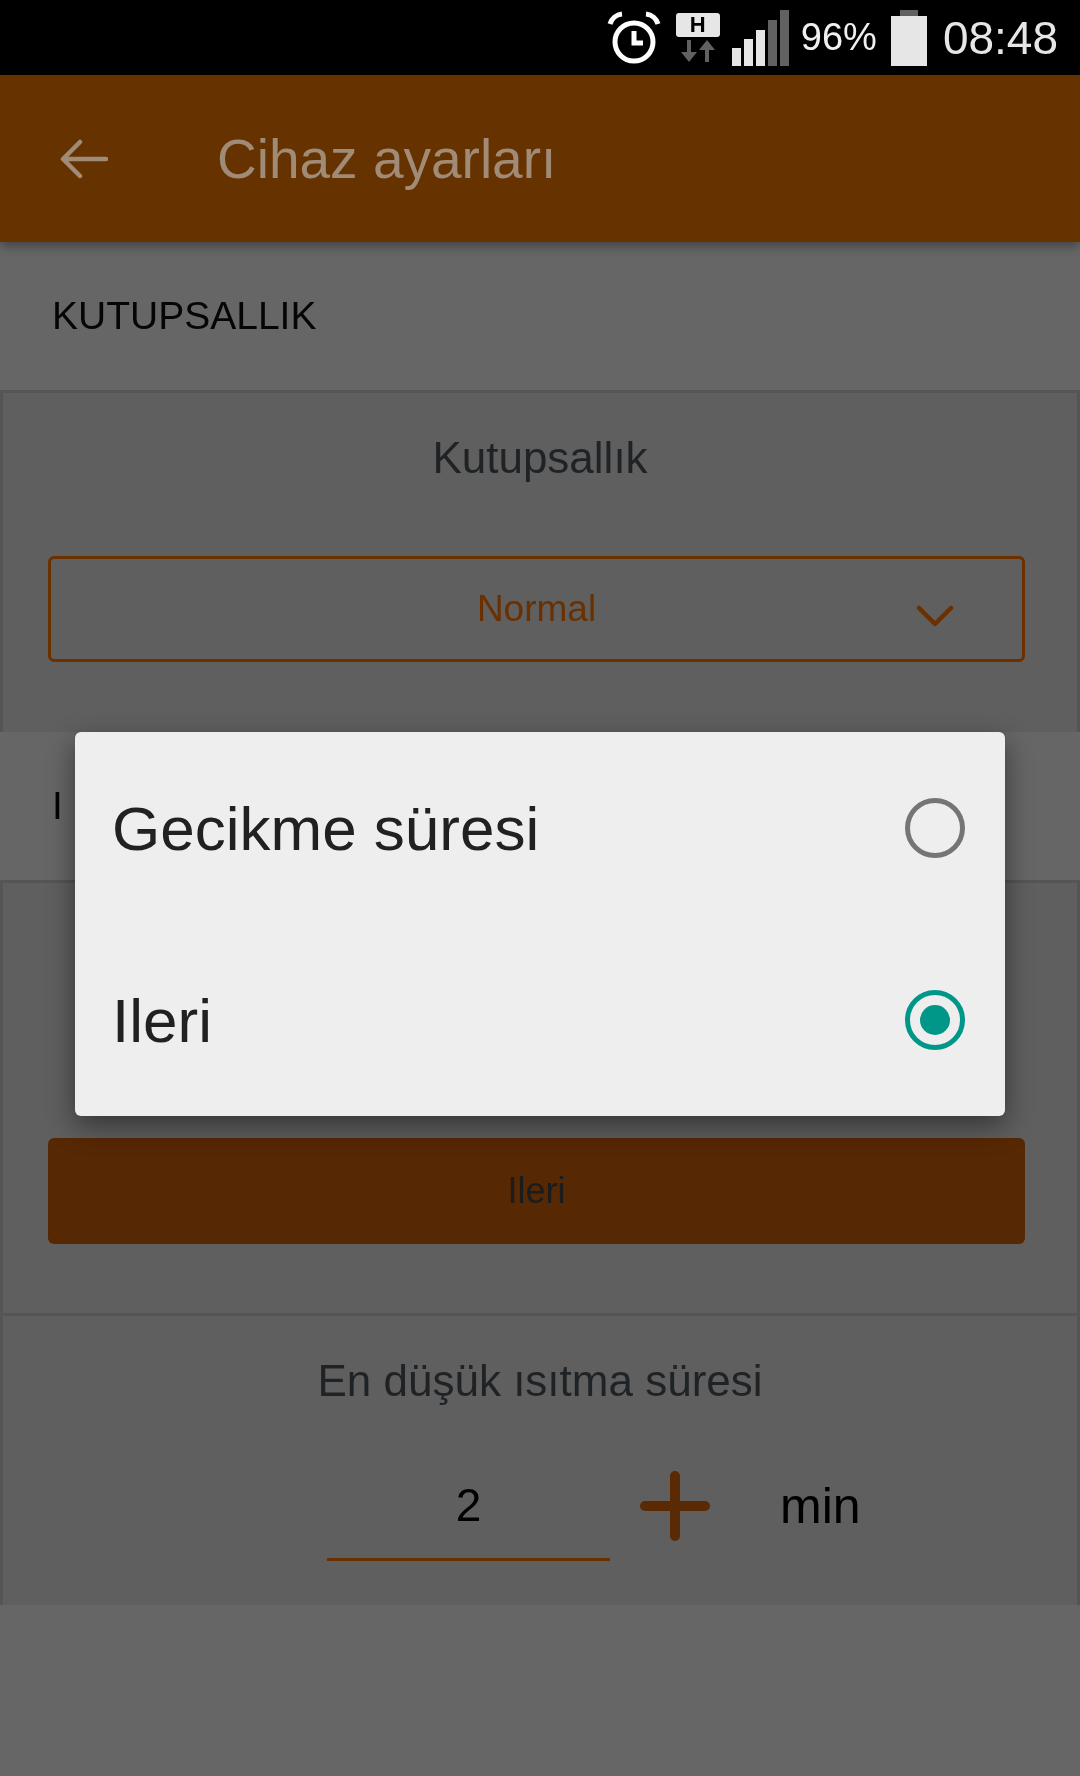 This screenshot has width=1080, height=1776. I want to click on network-type-badge: H, so click(697, 25).